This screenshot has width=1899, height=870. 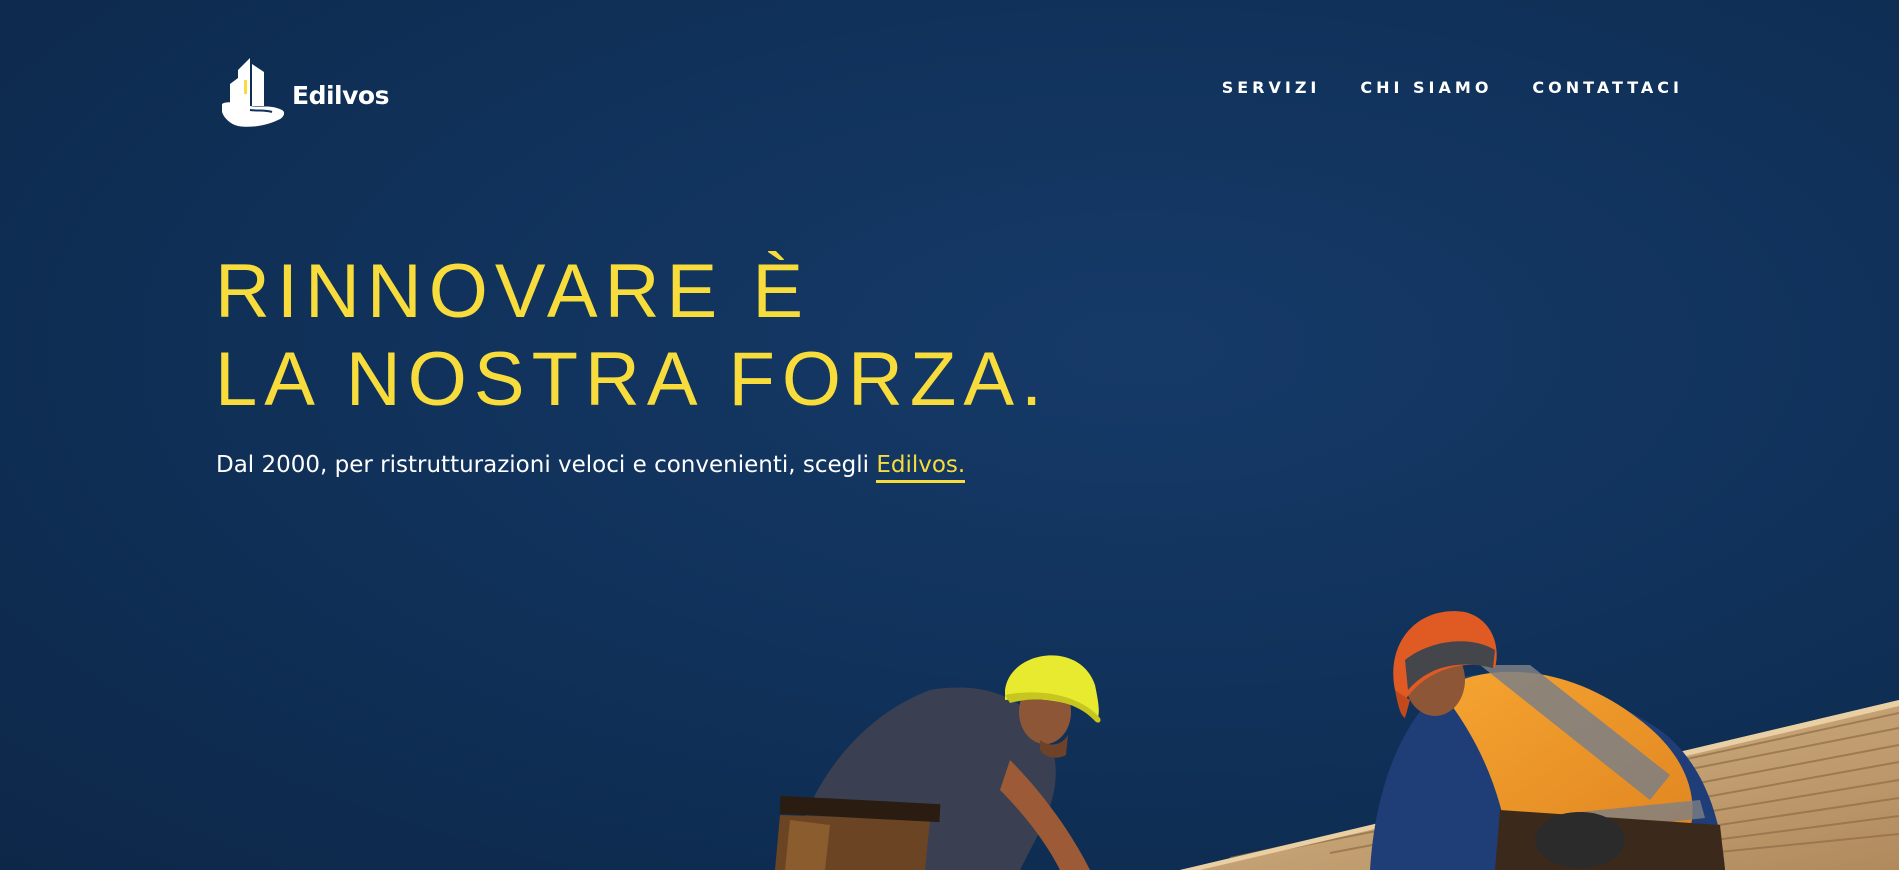 I want to click on nav-item-chi-siamo: CHI SIAMO, so click(x=1426, y=87).